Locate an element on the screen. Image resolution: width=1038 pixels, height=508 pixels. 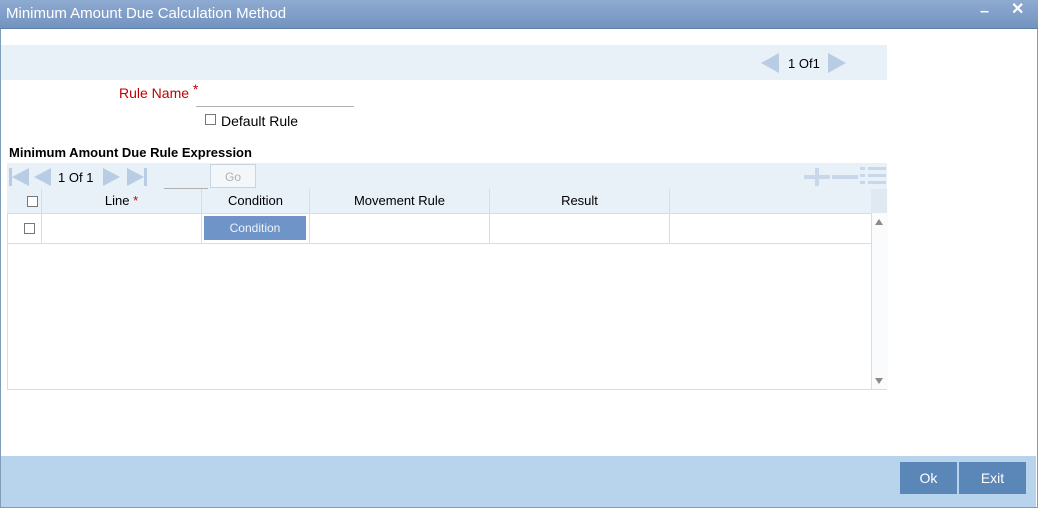
grid-page-current: 1 is located at coordinates (62, 177).